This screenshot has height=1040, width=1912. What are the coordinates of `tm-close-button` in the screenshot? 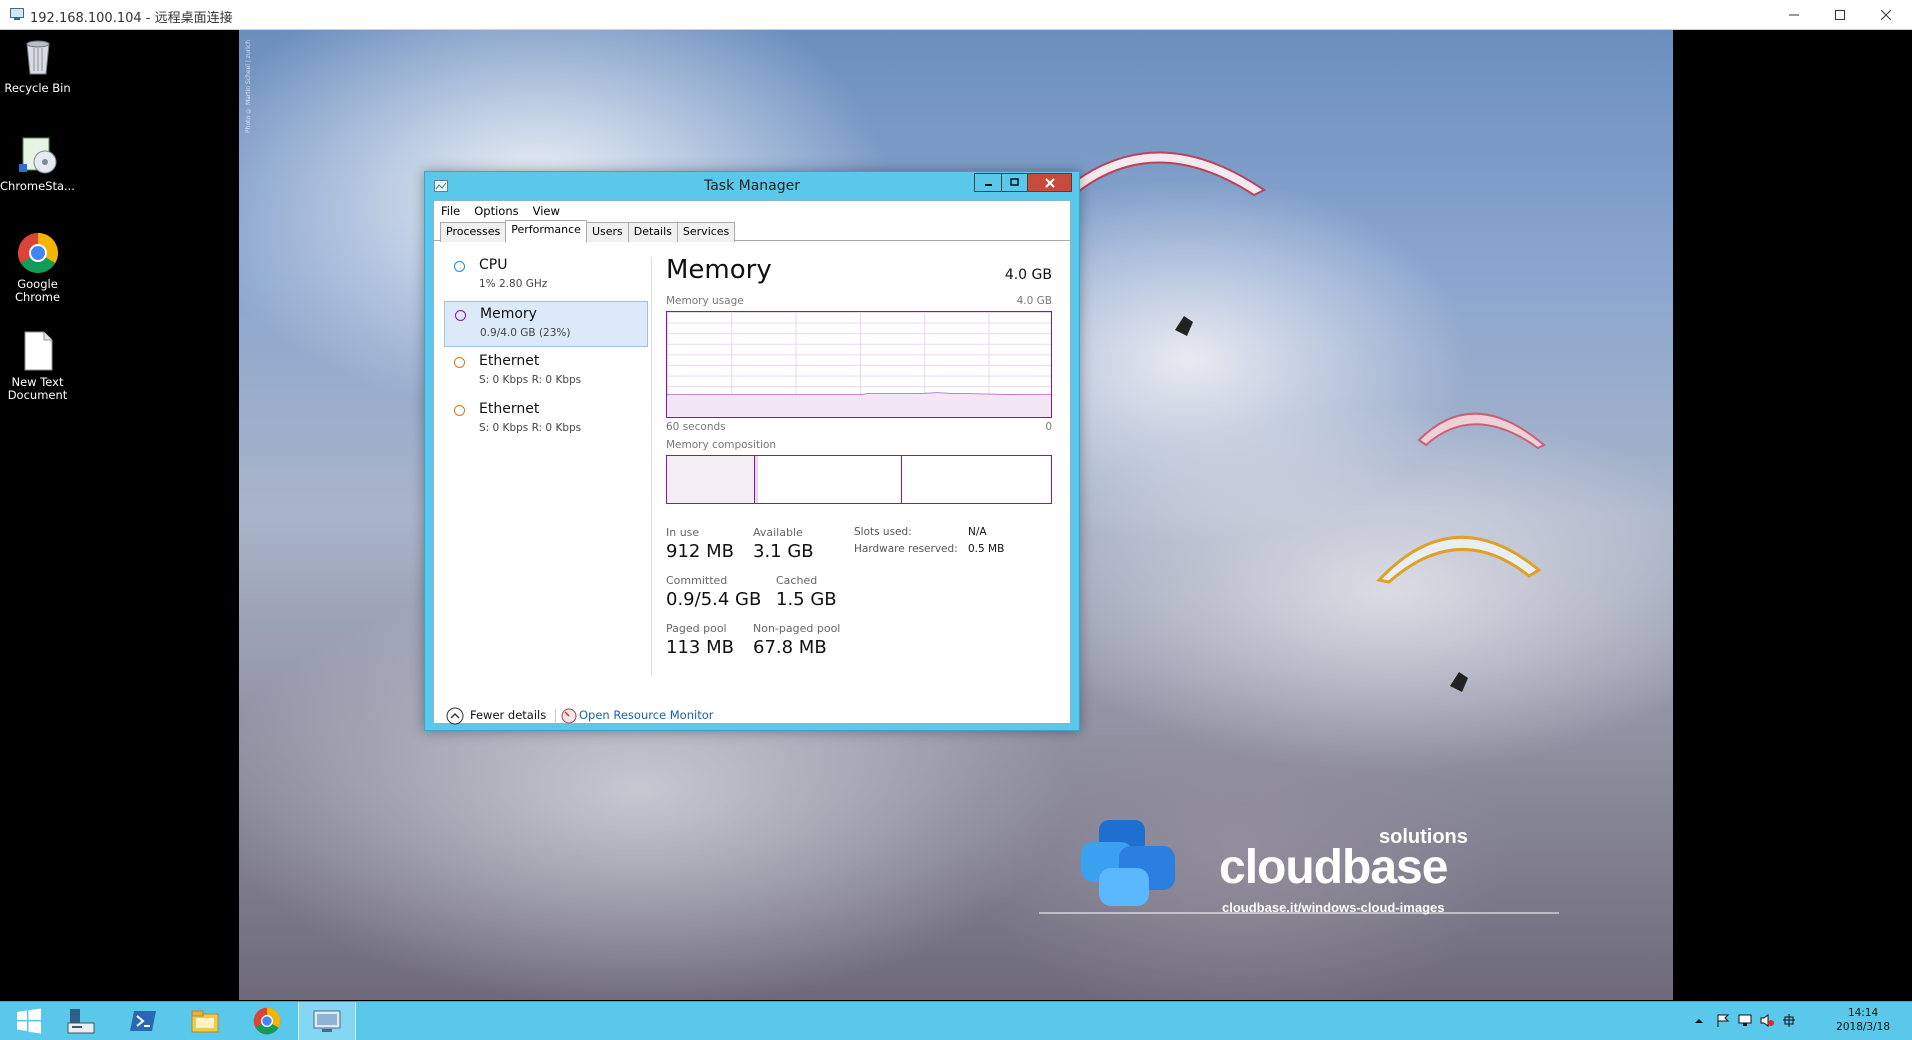 It's located at (1049, 182).